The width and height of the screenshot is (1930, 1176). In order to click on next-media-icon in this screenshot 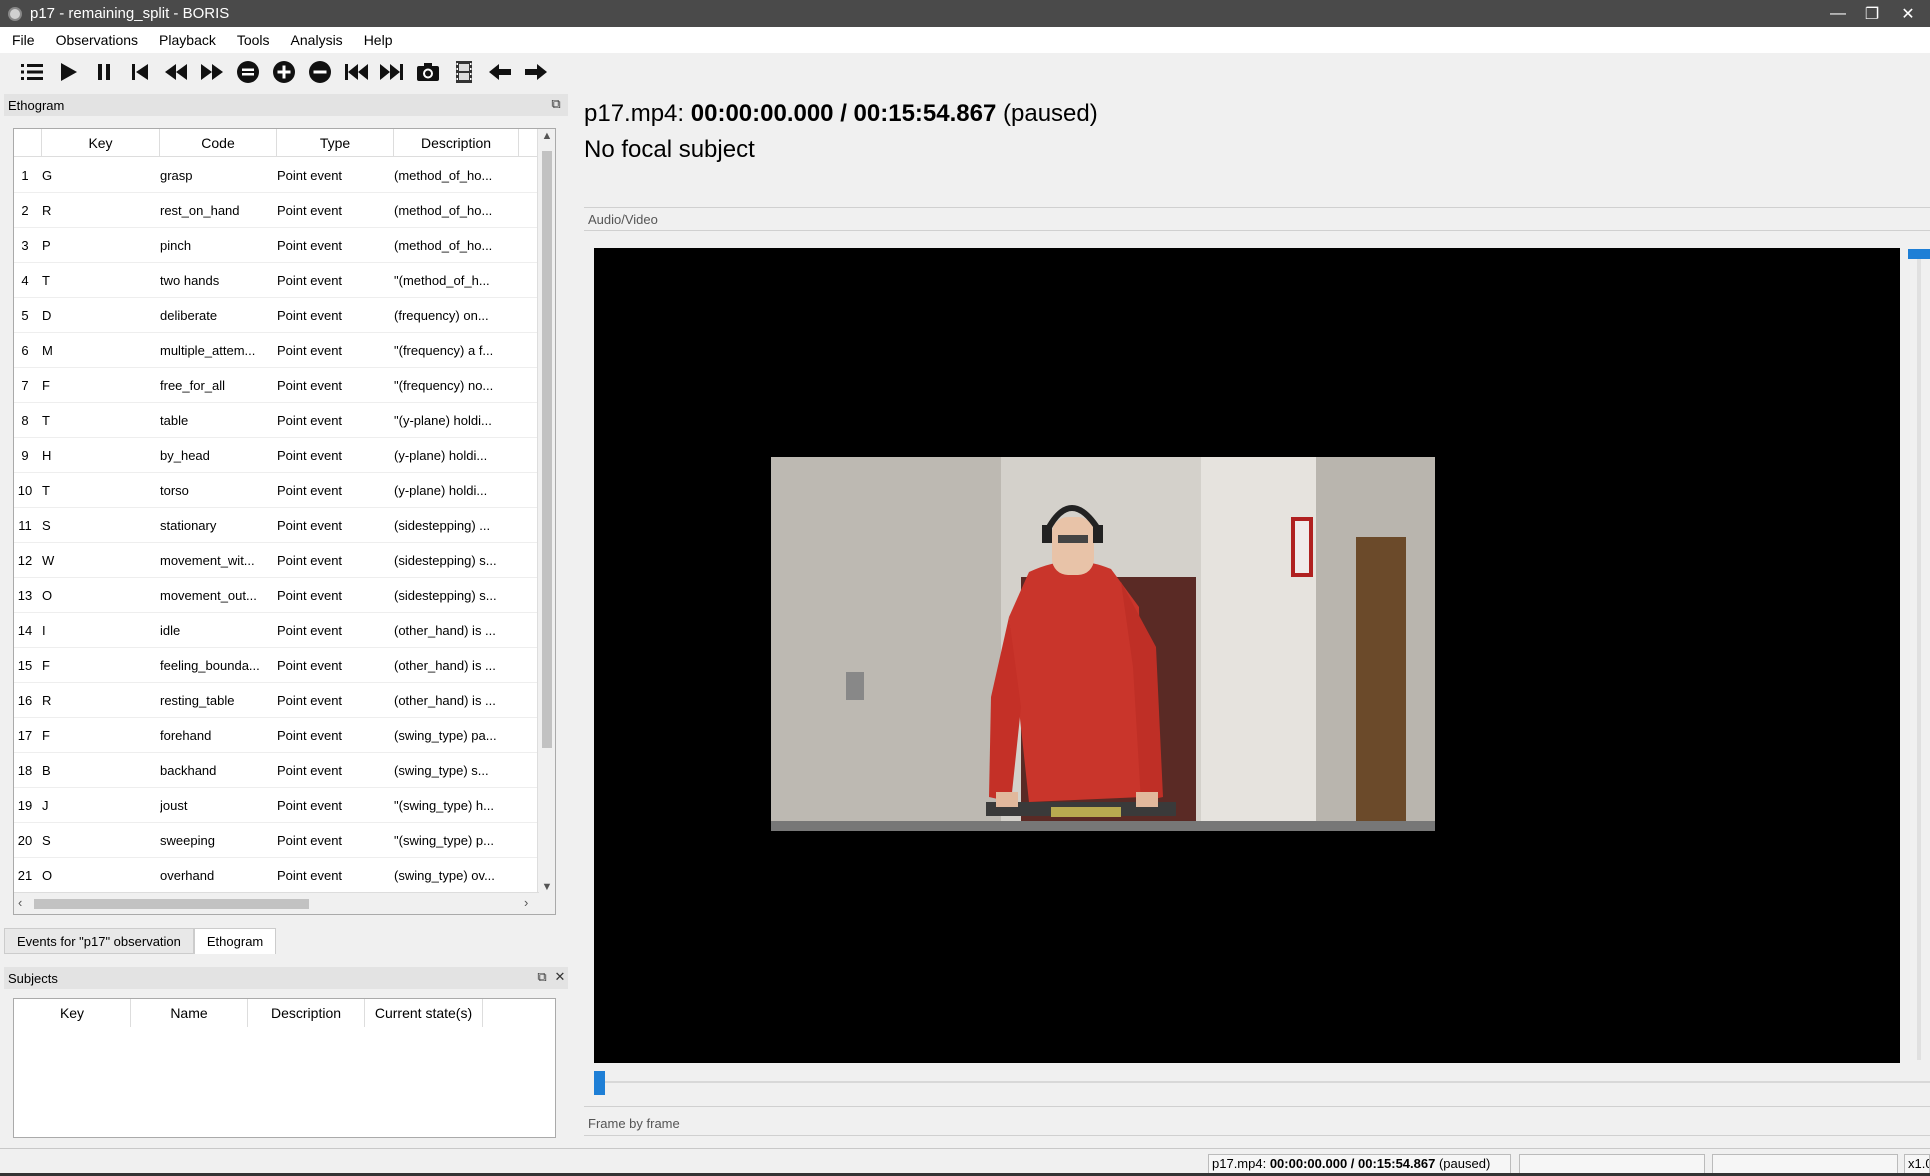, I will do `click(392, 72)`.